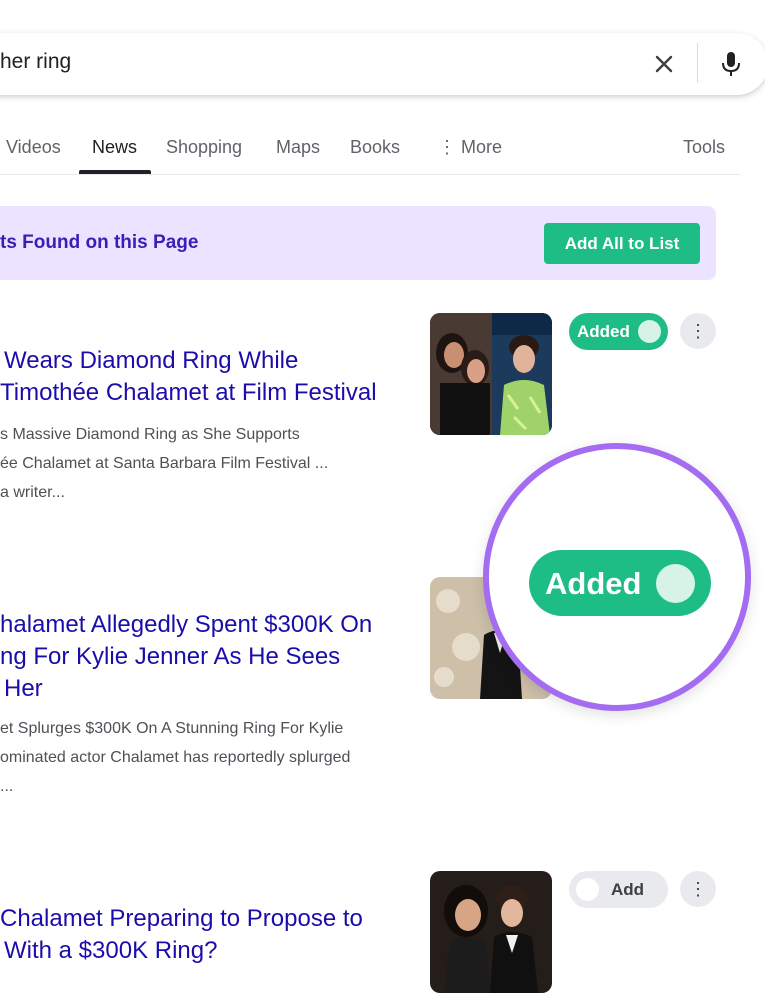 The width and height of the screenshot is (765, 993). I want to click on zoomed-added-toggle: Added, so click(620, 583).